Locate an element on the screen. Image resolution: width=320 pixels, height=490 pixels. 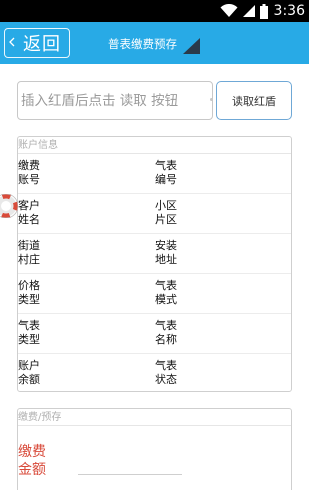
field-label-meter-status: 气表 状态 is located at coordinates (166, 372).